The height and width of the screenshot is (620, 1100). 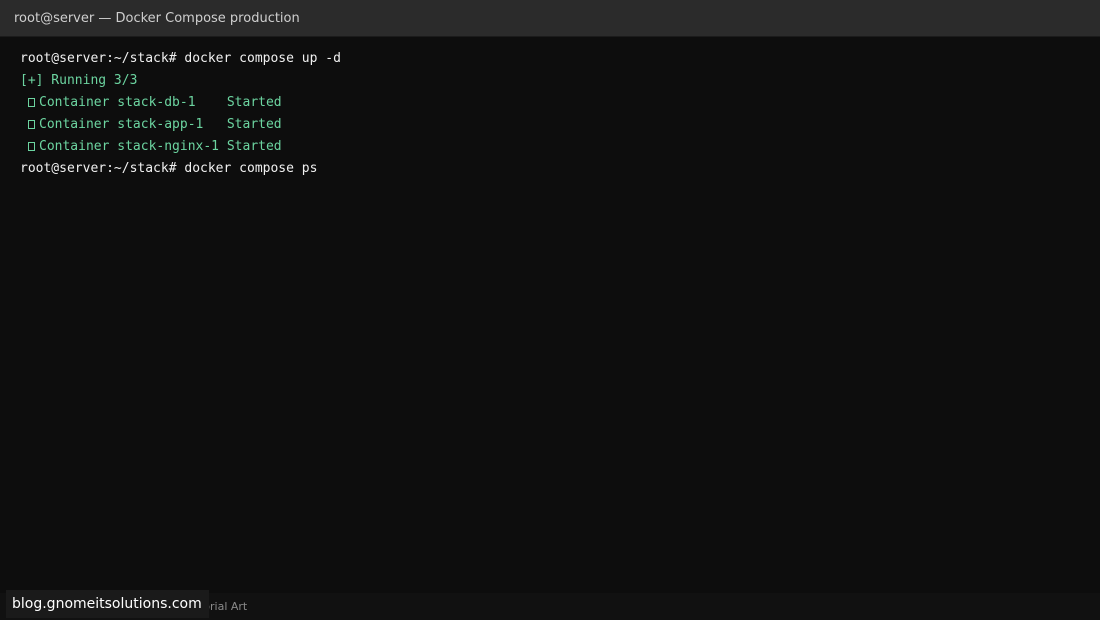 I want to click on container-status-text: Container stack-app-1 Started, so click(x=160, y=124).